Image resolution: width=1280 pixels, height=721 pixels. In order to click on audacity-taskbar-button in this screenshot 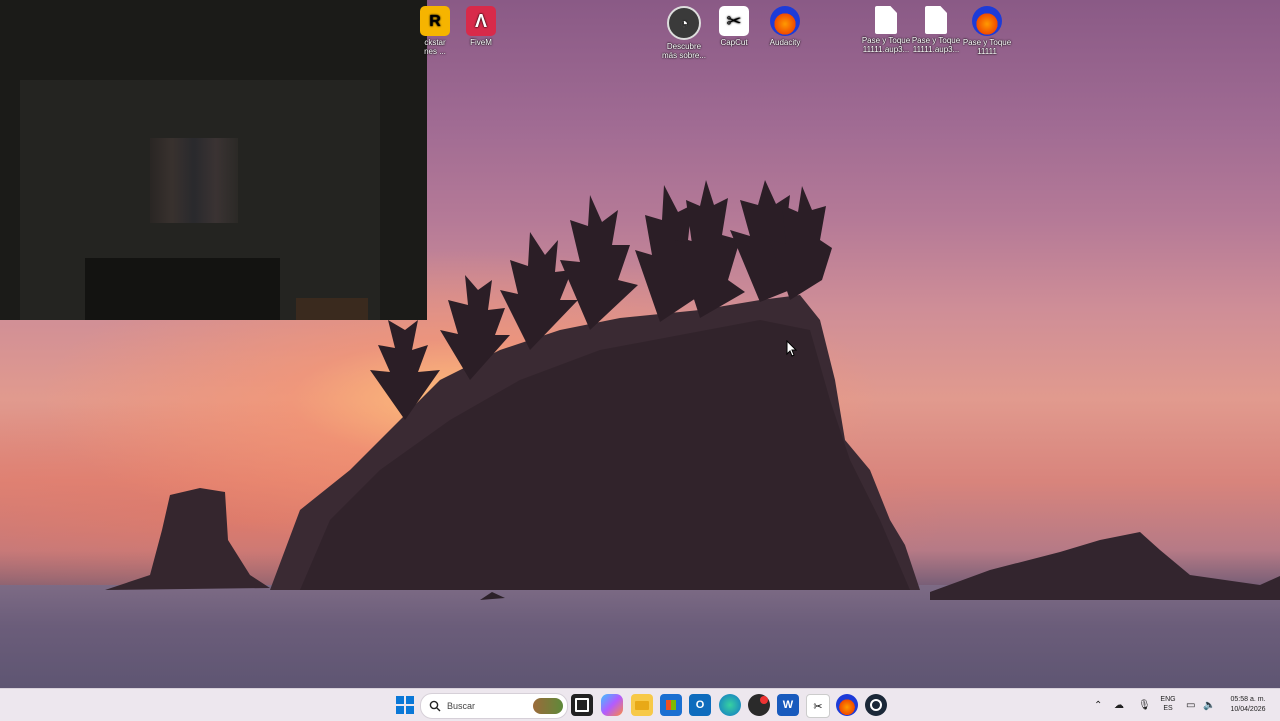, I will do `click(847, 705)`.